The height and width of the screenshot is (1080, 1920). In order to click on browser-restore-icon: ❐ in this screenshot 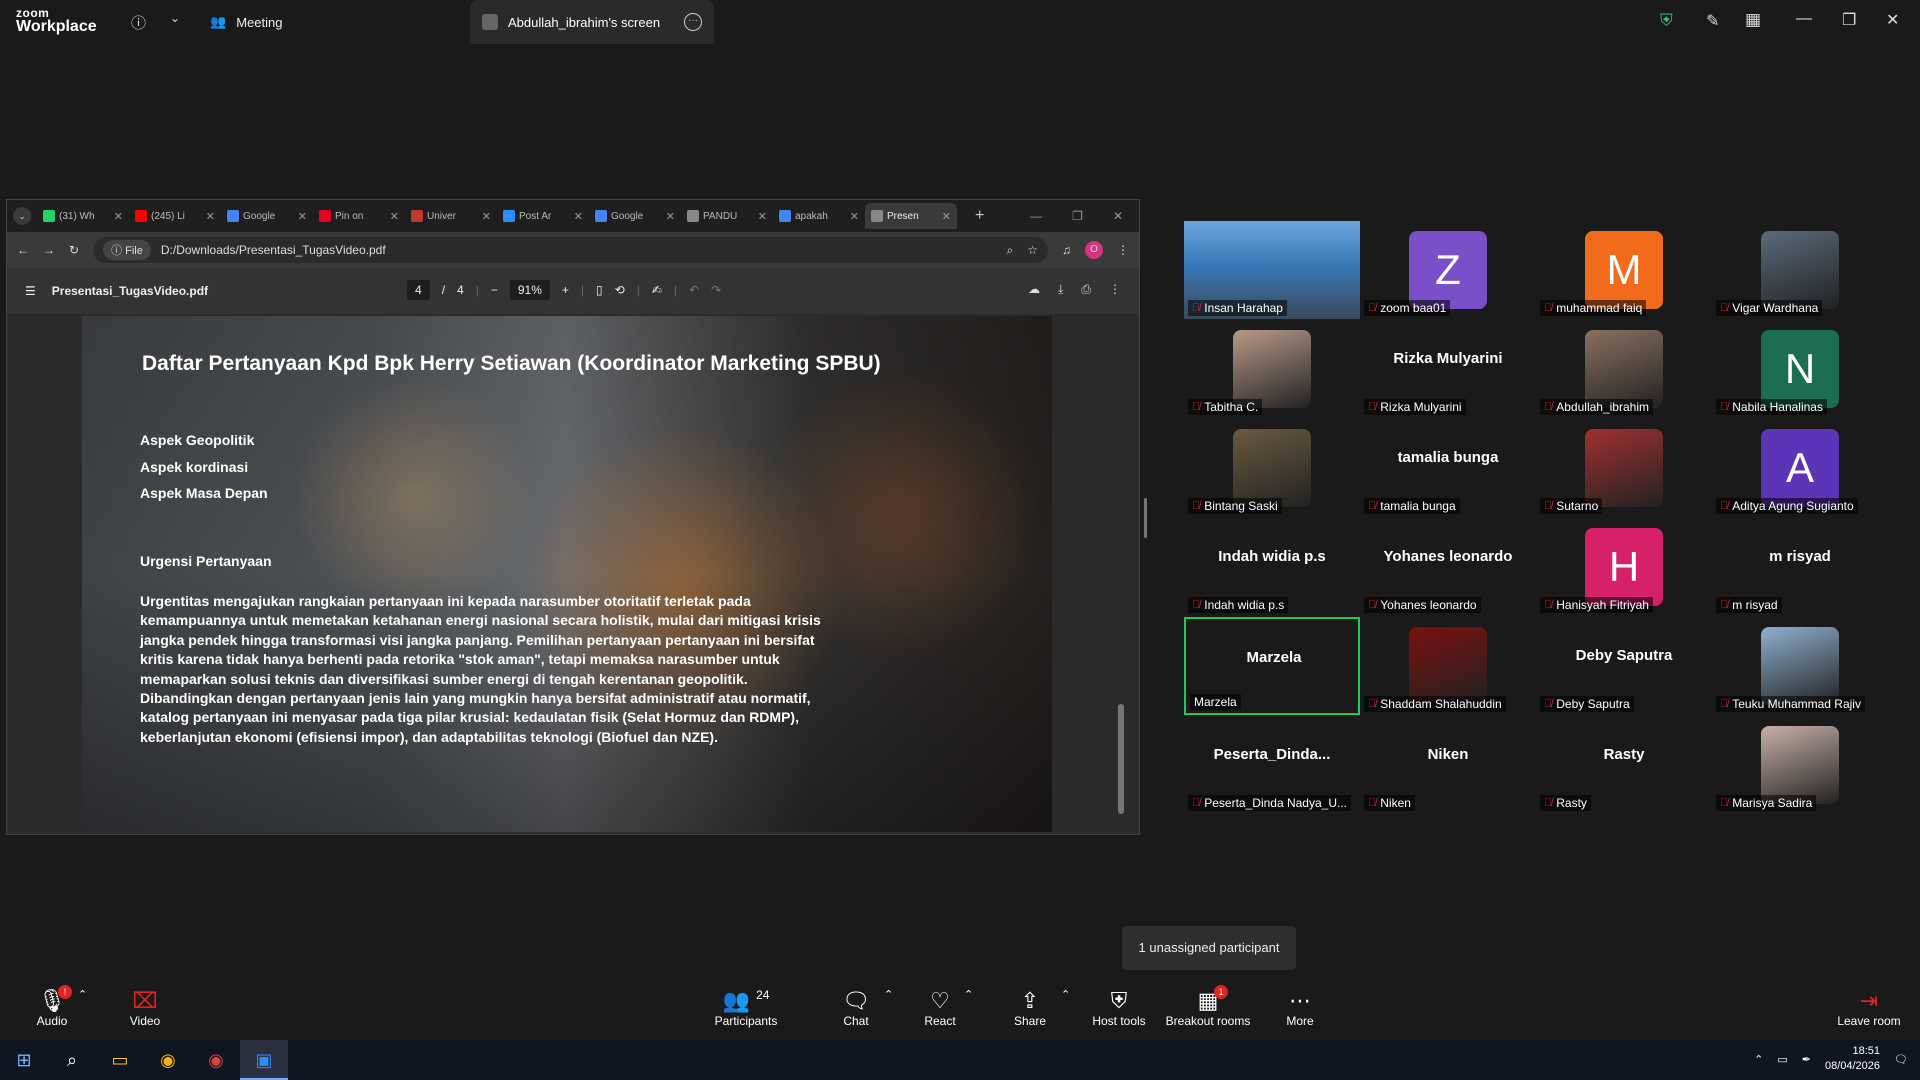, I will do `click(1077, 216)`.